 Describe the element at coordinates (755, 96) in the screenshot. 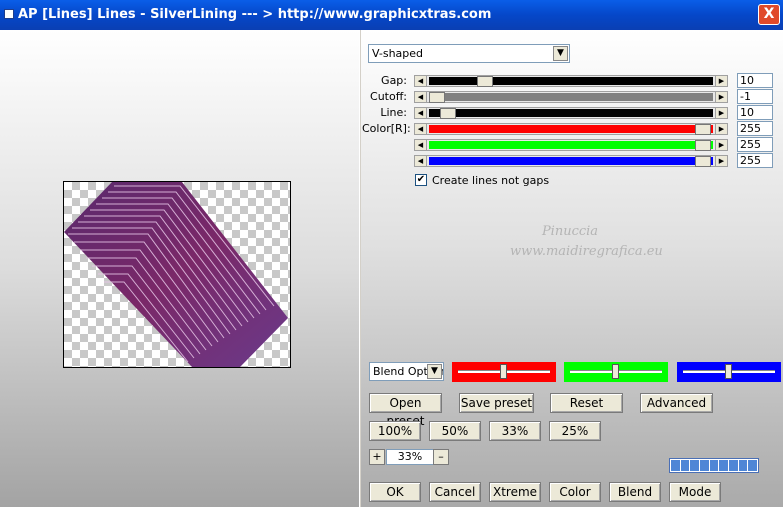

I see `slider-value-field: -1` at that location.